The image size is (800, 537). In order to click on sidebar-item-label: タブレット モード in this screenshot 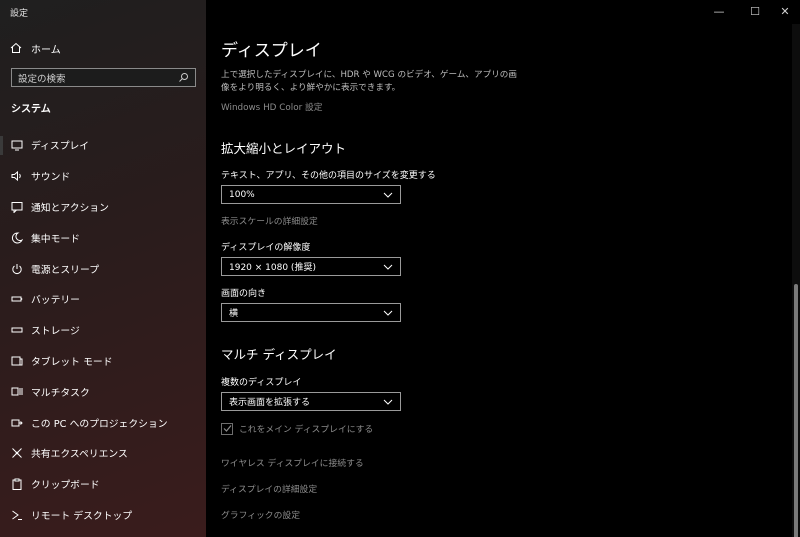, I will do `click(72, 362)`.